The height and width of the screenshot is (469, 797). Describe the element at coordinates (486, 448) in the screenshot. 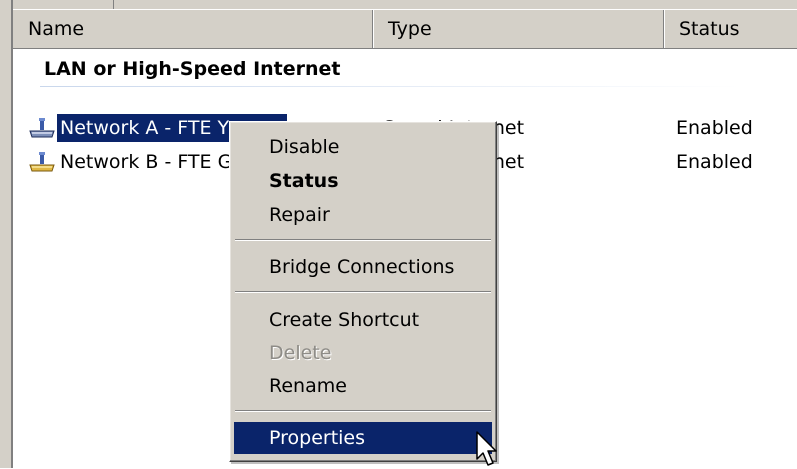

I see `mouse-pointer-icon` at that location.